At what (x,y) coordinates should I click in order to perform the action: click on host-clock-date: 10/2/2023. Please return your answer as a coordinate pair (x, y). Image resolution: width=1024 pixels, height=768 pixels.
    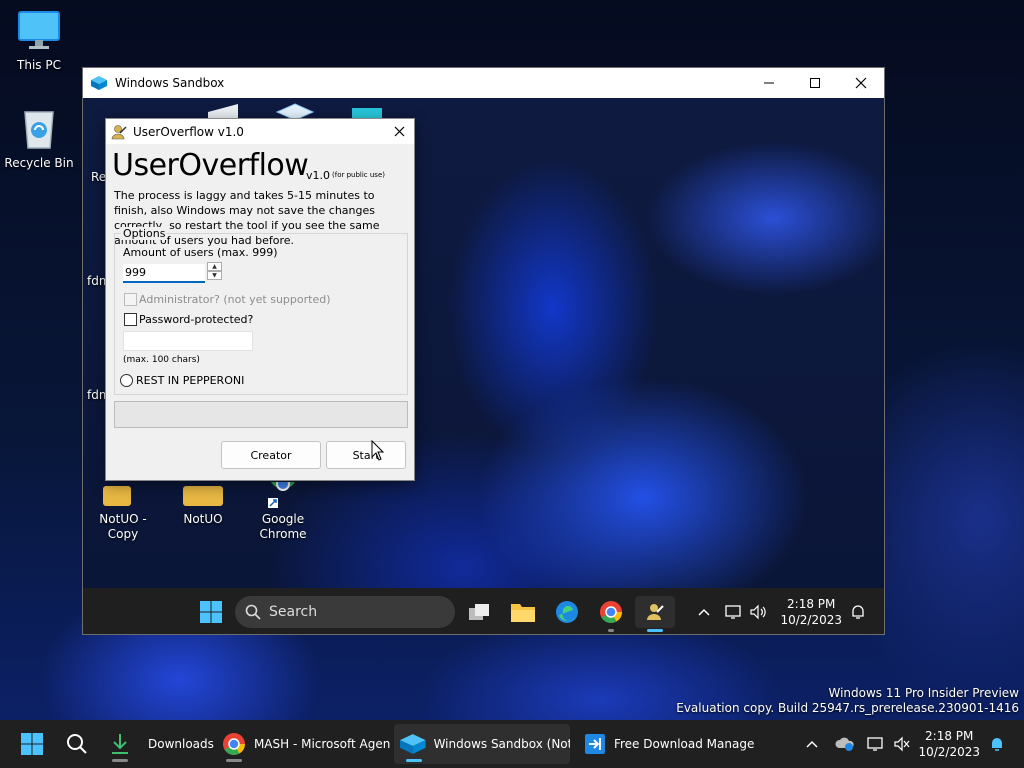
    Looking at the image, I should click on (949, 752).